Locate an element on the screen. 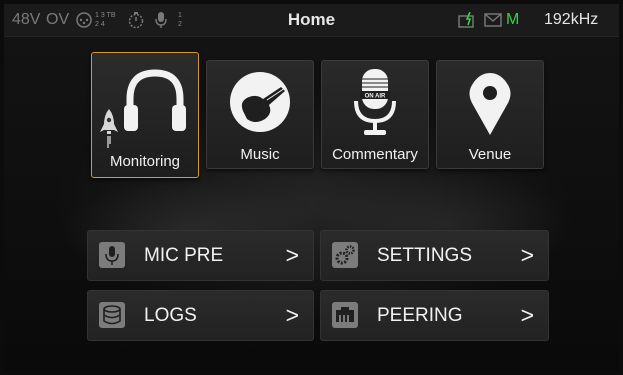 This screenshot has width=623, height=375. settings-label: SETTINGS is located at coordinates (425, 255).